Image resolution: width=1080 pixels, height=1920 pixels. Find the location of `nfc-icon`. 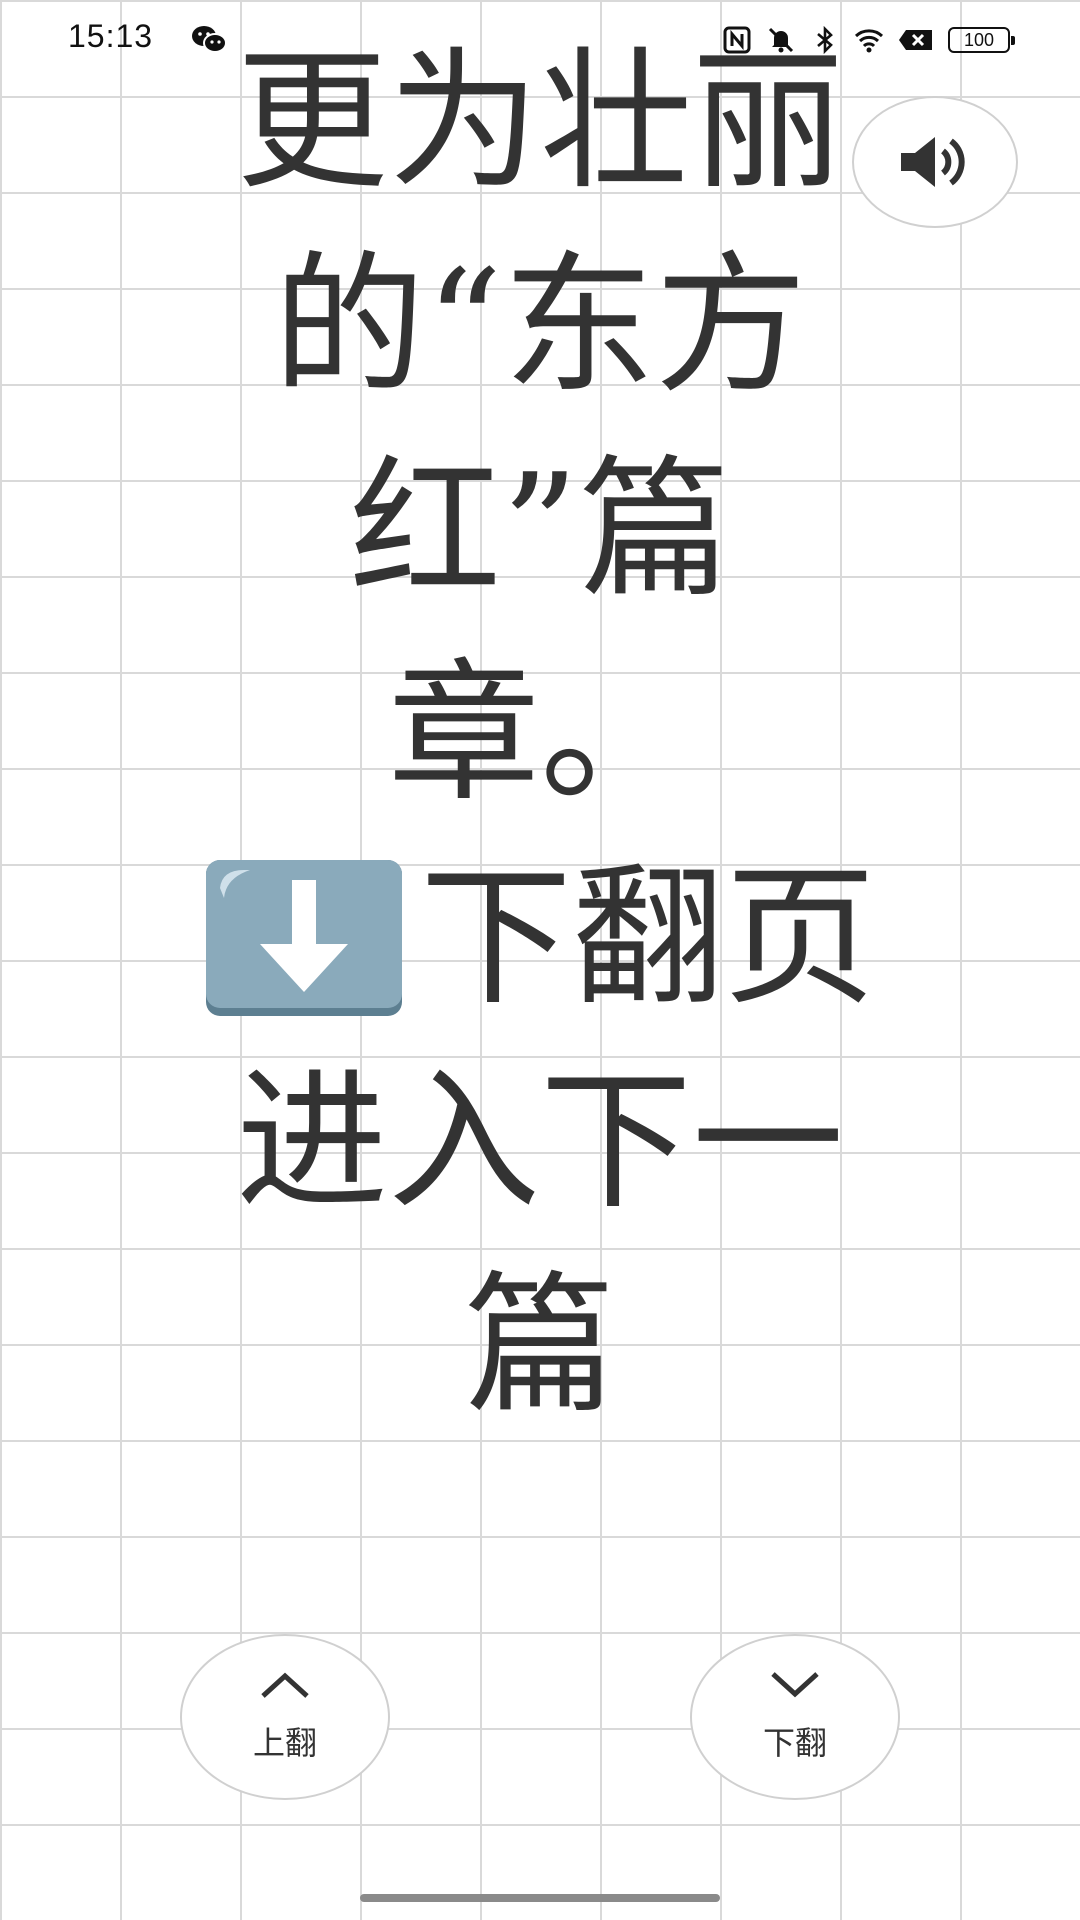

nfc-icon is located at coordinates (737, 40).